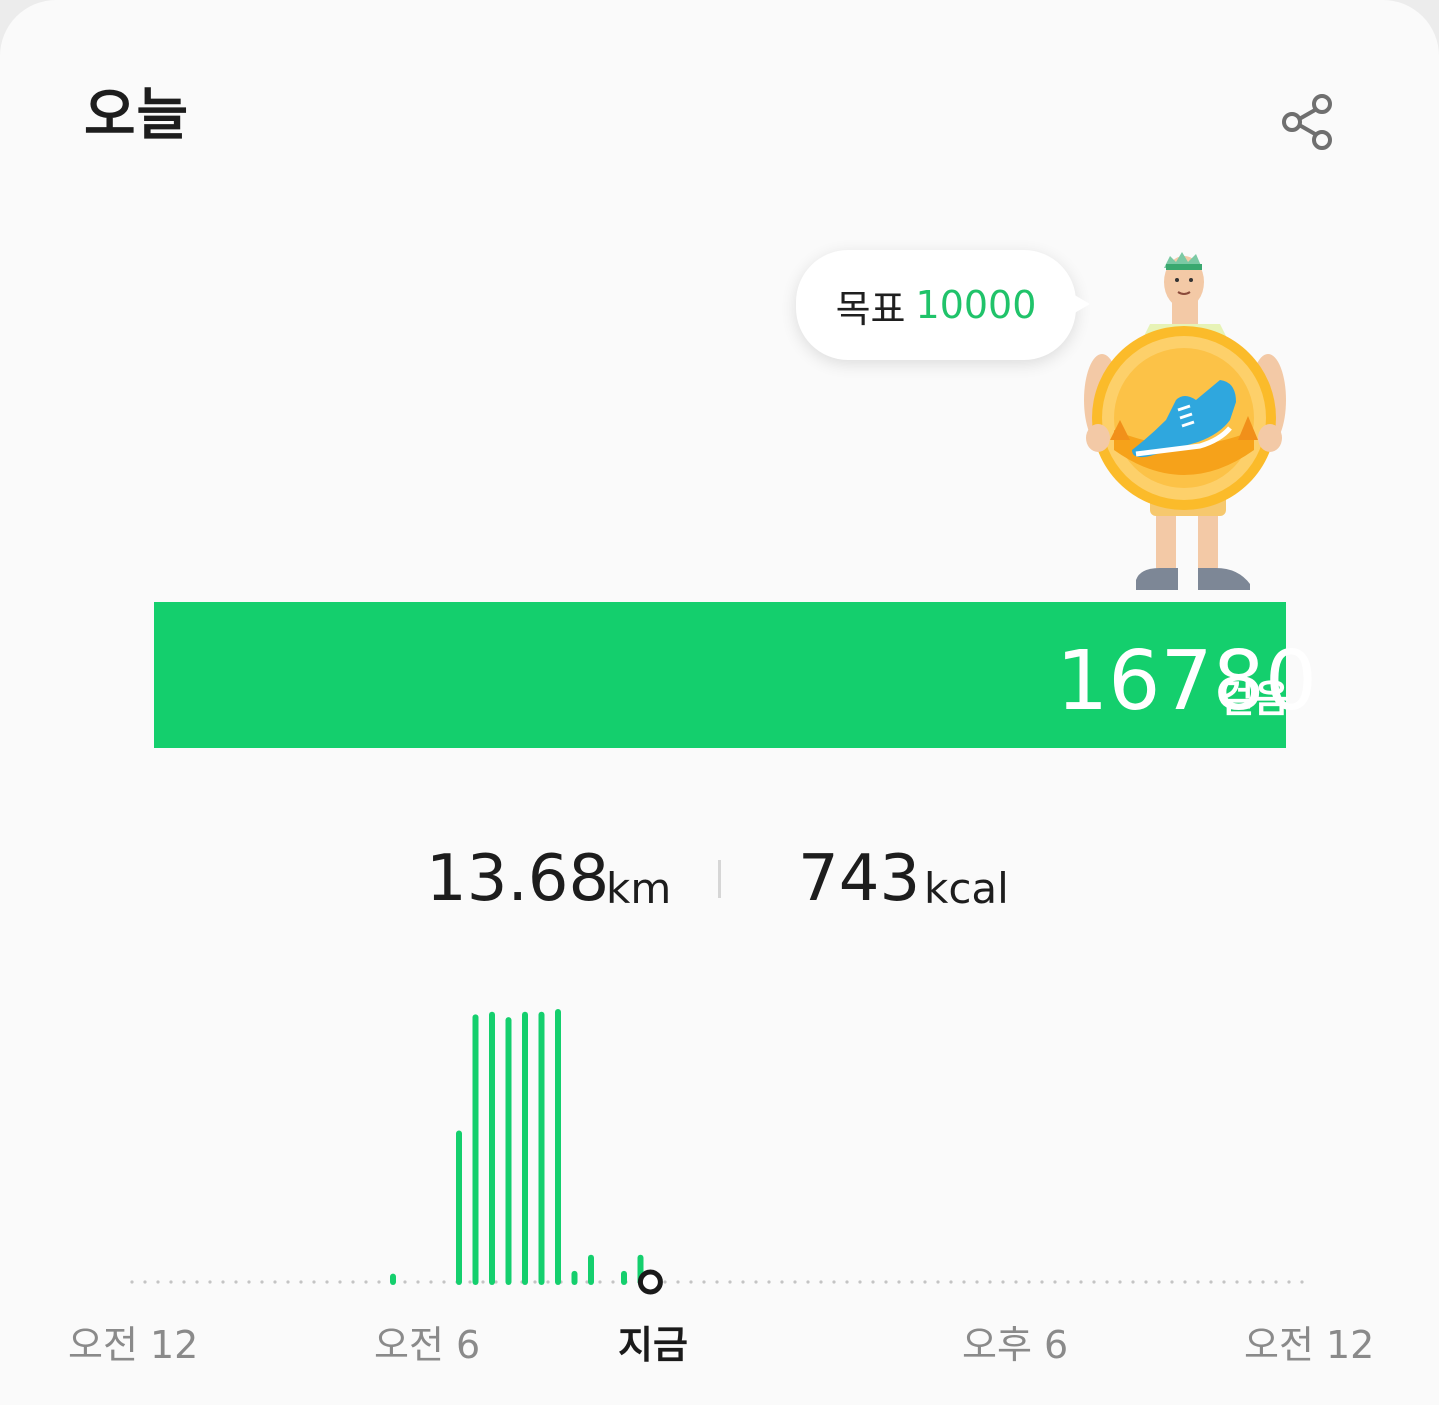 This screenshot has height=1405, width=1439. I want to click on time-label-end: 오전 12, so click(1309, 1345).